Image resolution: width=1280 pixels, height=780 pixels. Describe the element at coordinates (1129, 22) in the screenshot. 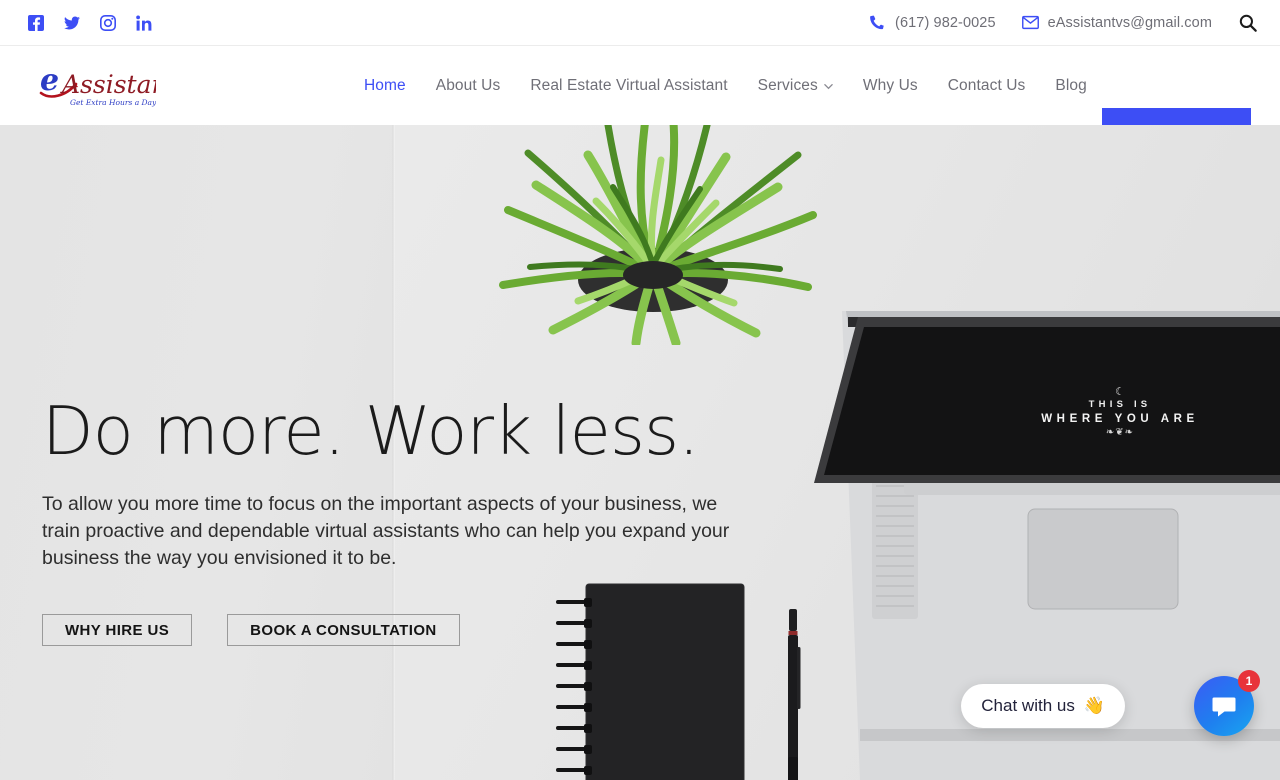

I see `email-address: eAssistantvs@gmail.com` at that location.